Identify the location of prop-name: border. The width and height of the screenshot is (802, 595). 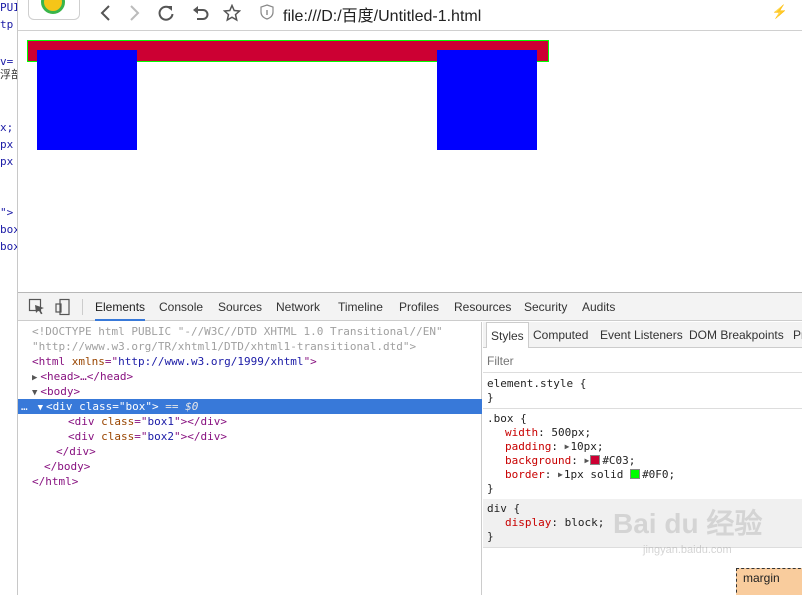
(525, 474).